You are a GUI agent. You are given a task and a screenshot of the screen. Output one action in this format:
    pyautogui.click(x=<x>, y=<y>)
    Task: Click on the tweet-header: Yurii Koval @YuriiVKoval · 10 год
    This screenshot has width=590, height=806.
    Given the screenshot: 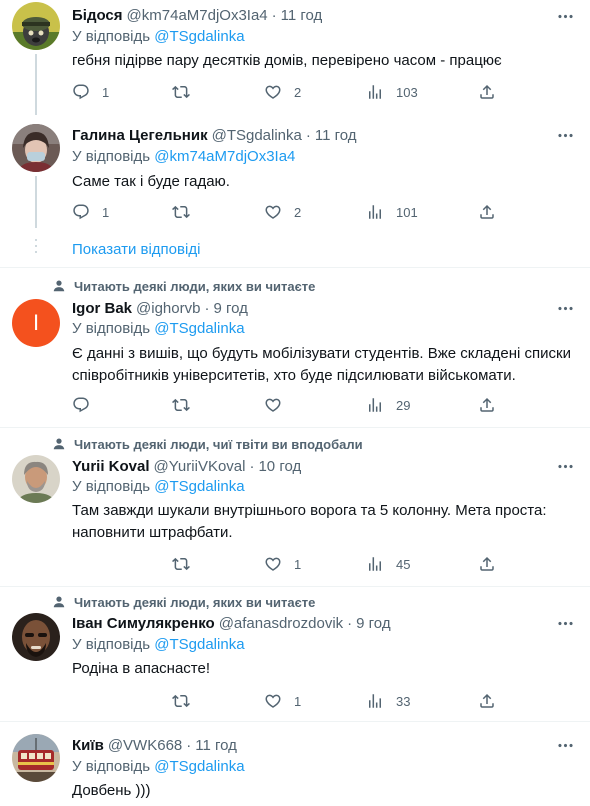 What is the action you would take?
    pyautogui.click(x=186, y=466)
    